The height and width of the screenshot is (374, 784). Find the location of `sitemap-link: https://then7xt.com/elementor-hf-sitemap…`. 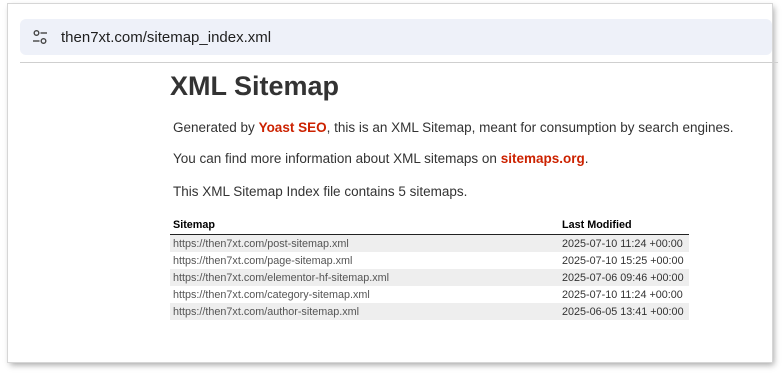

sitemap-link: https://then7xt.com/elementor-hf-sitemap… is located at coordinates (364, 277).